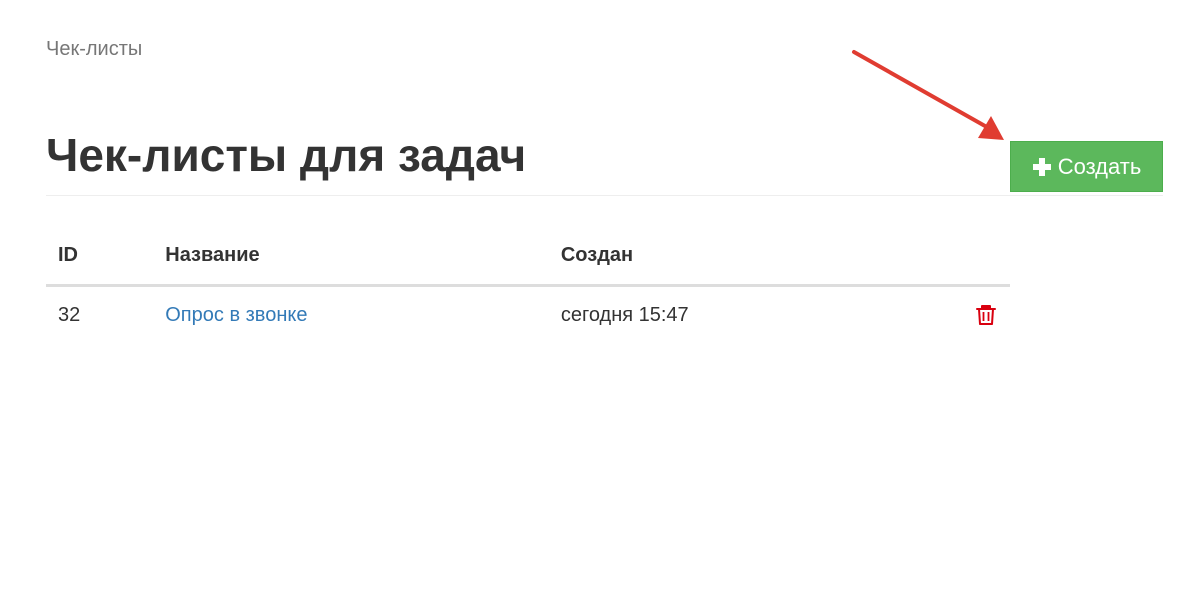 The width and height of the screenshot is (1195, 615). What do you see at coordinates (1041, 166) in the screenshot?
I see `plus-icon` at bounding box center [1041, 166].